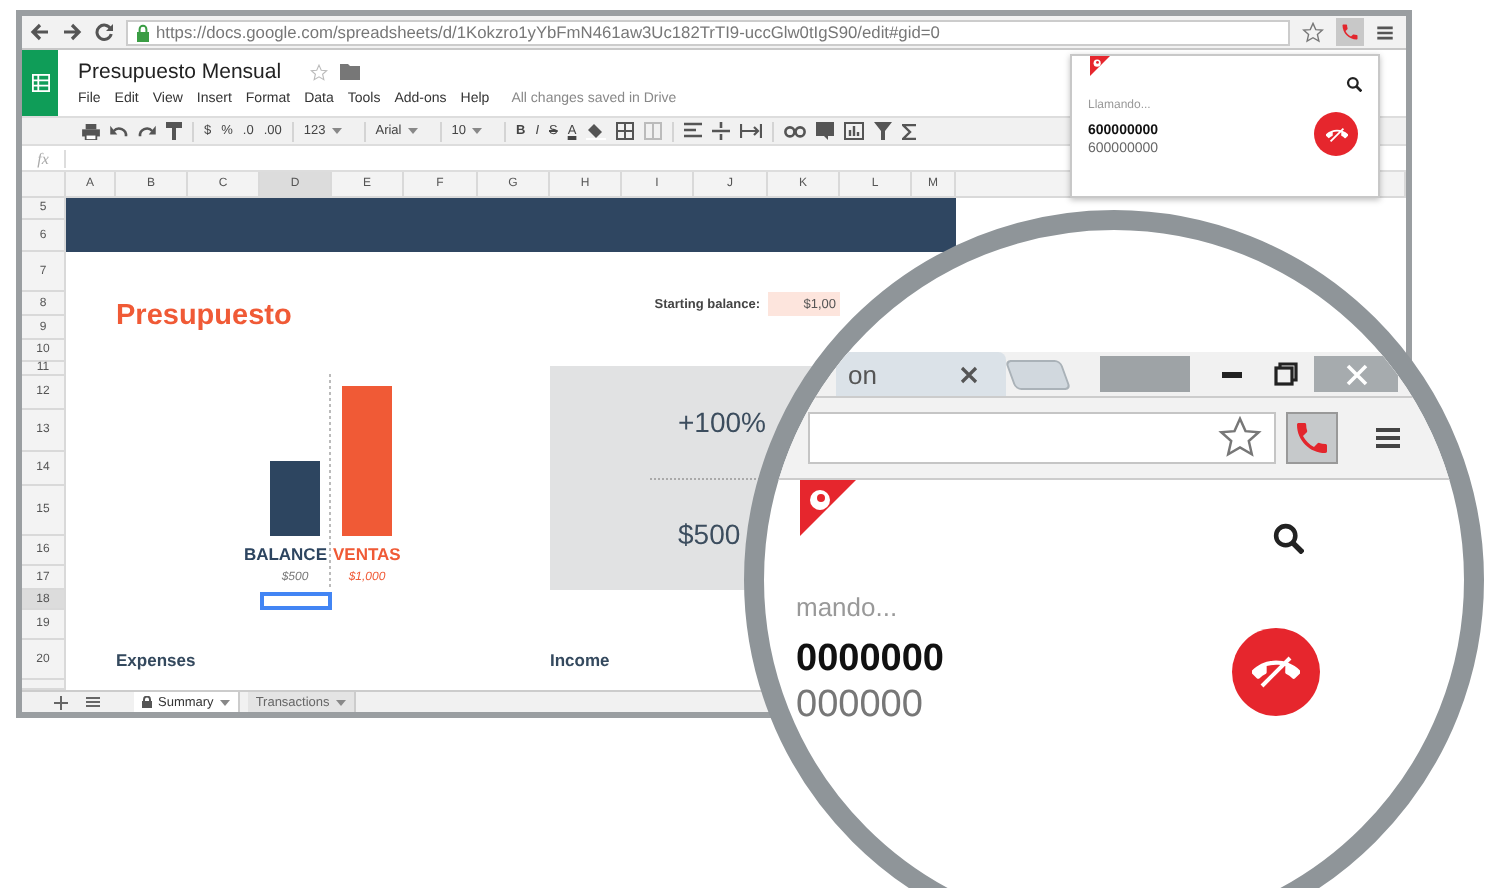 This screenshot has height=888, width=1494. Describe the element at coordinates (104, 32) in the screenshot. I see `reload-icon` at that location.